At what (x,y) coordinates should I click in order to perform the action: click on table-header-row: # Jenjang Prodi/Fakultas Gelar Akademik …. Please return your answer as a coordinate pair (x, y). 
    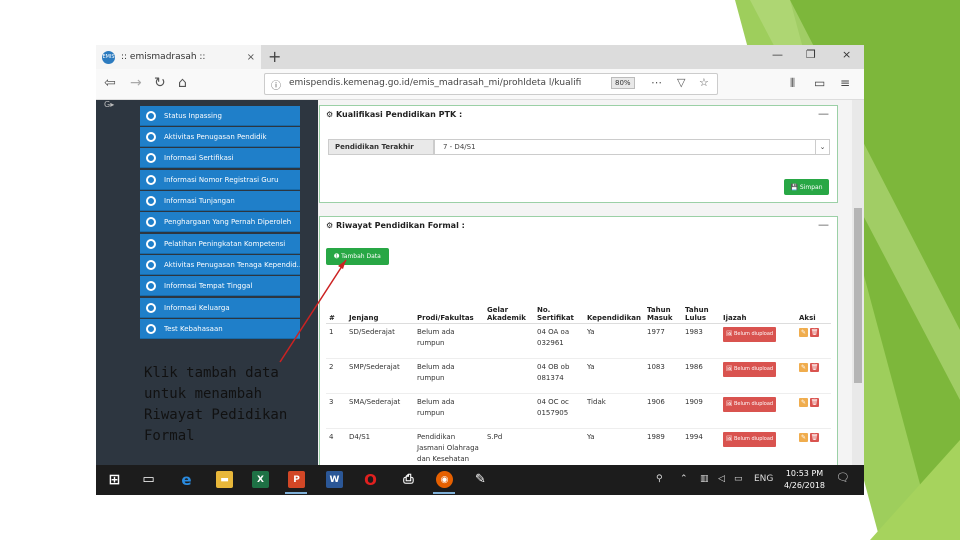
    Looking at the image, I should click on (578, 307).